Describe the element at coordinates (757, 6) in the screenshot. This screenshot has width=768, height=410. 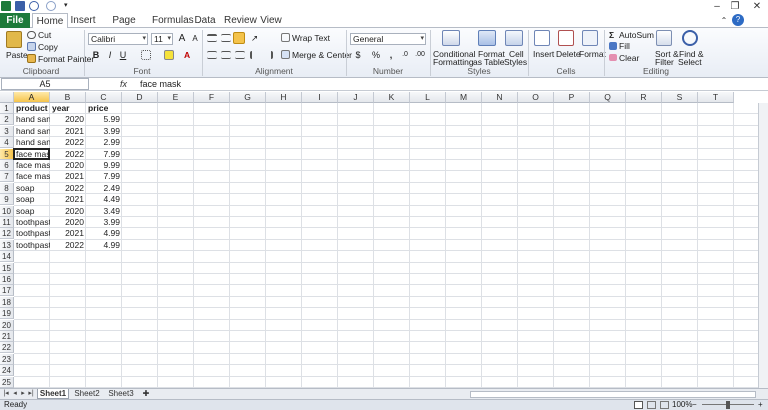
I see `close-button: ✕` at that location.